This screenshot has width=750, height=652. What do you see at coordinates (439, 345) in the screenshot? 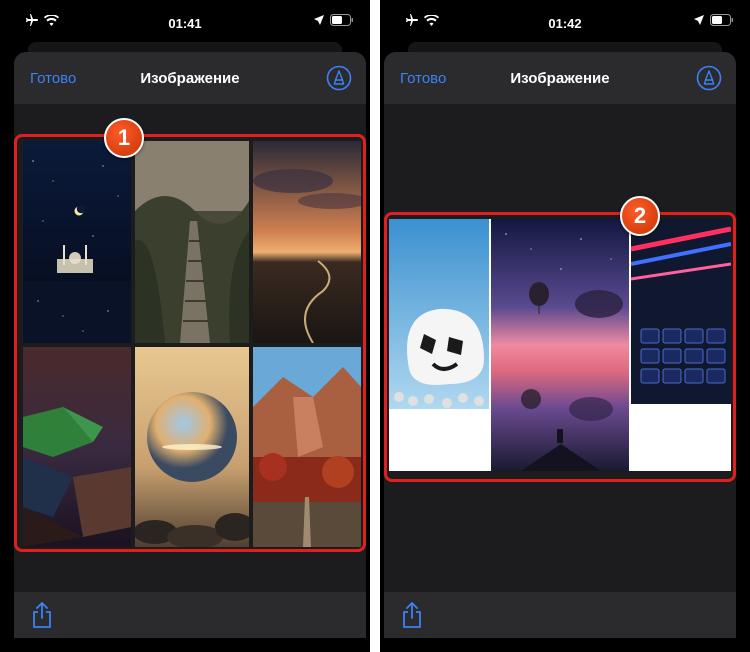
I see `wallpaper-marshmello` at bounding box center [439, 345].